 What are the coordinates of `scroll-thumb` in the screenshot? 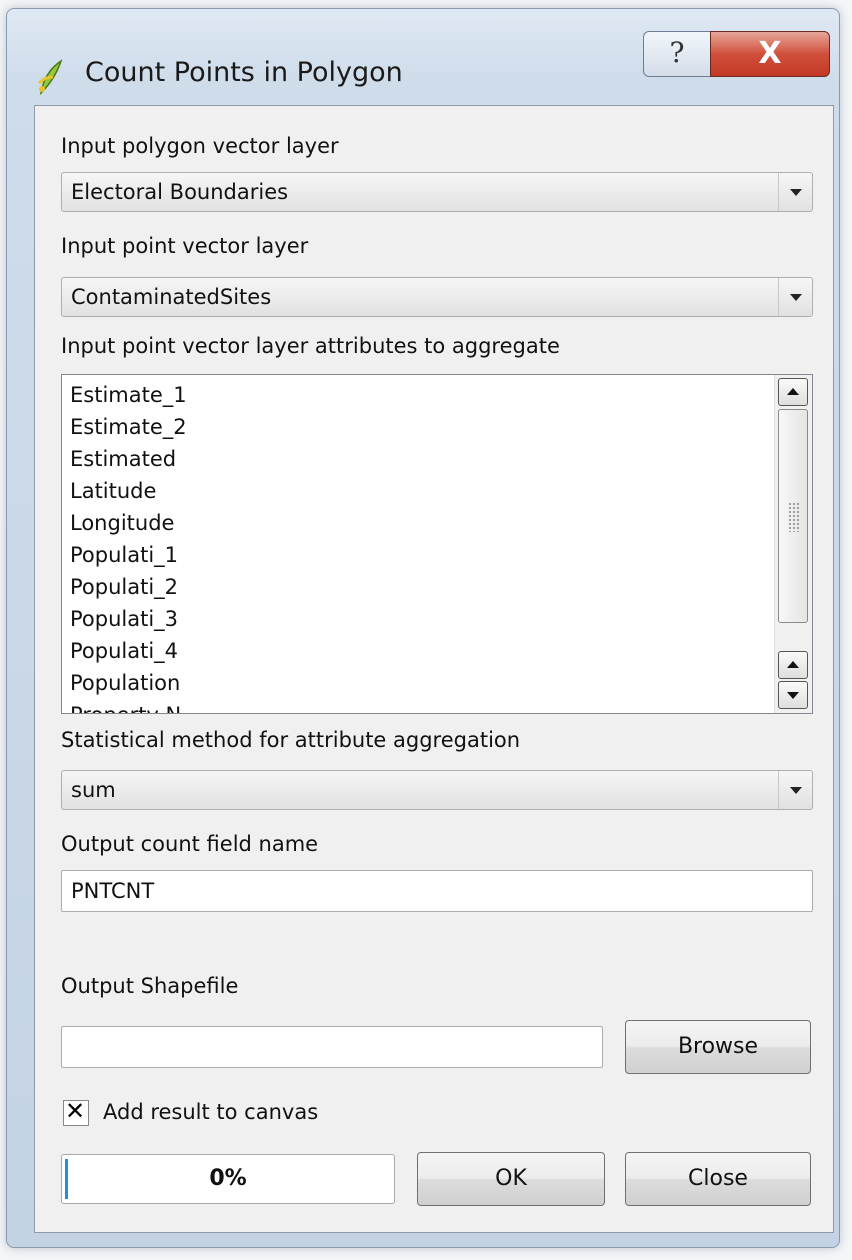 It's located at (793, 516).